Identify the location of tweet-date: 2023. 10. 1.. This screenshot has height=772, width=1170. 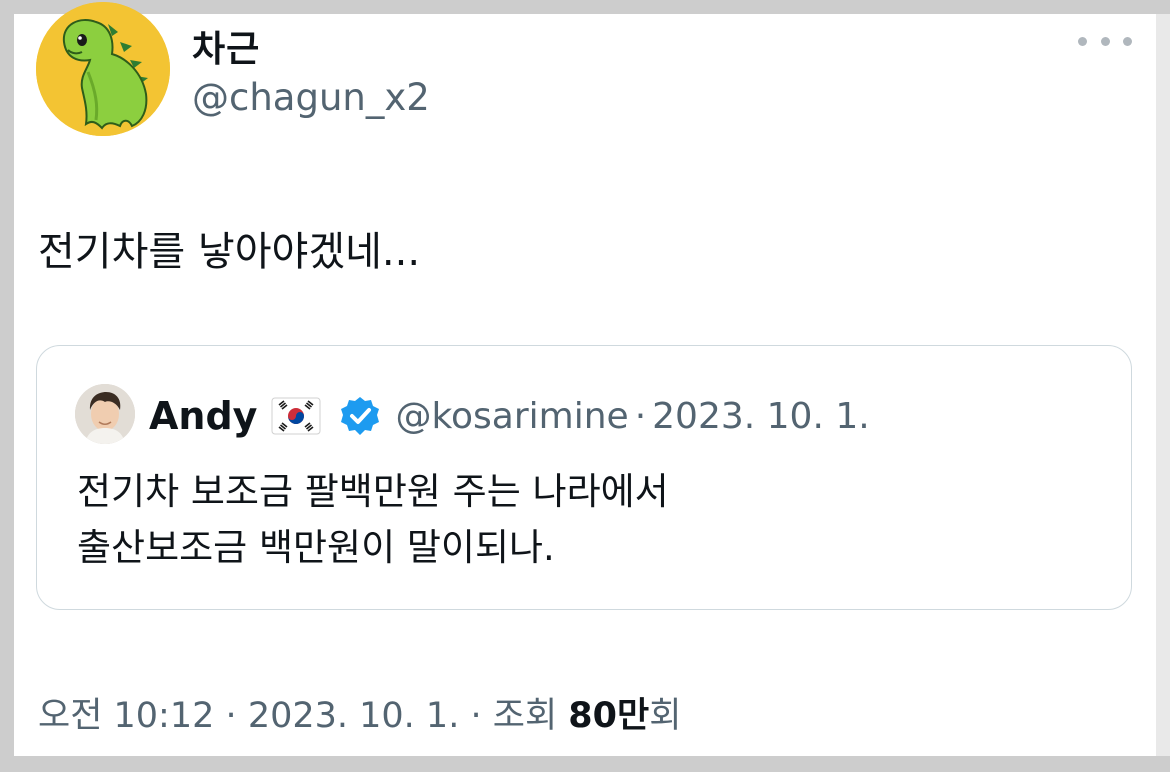
(354, 716).